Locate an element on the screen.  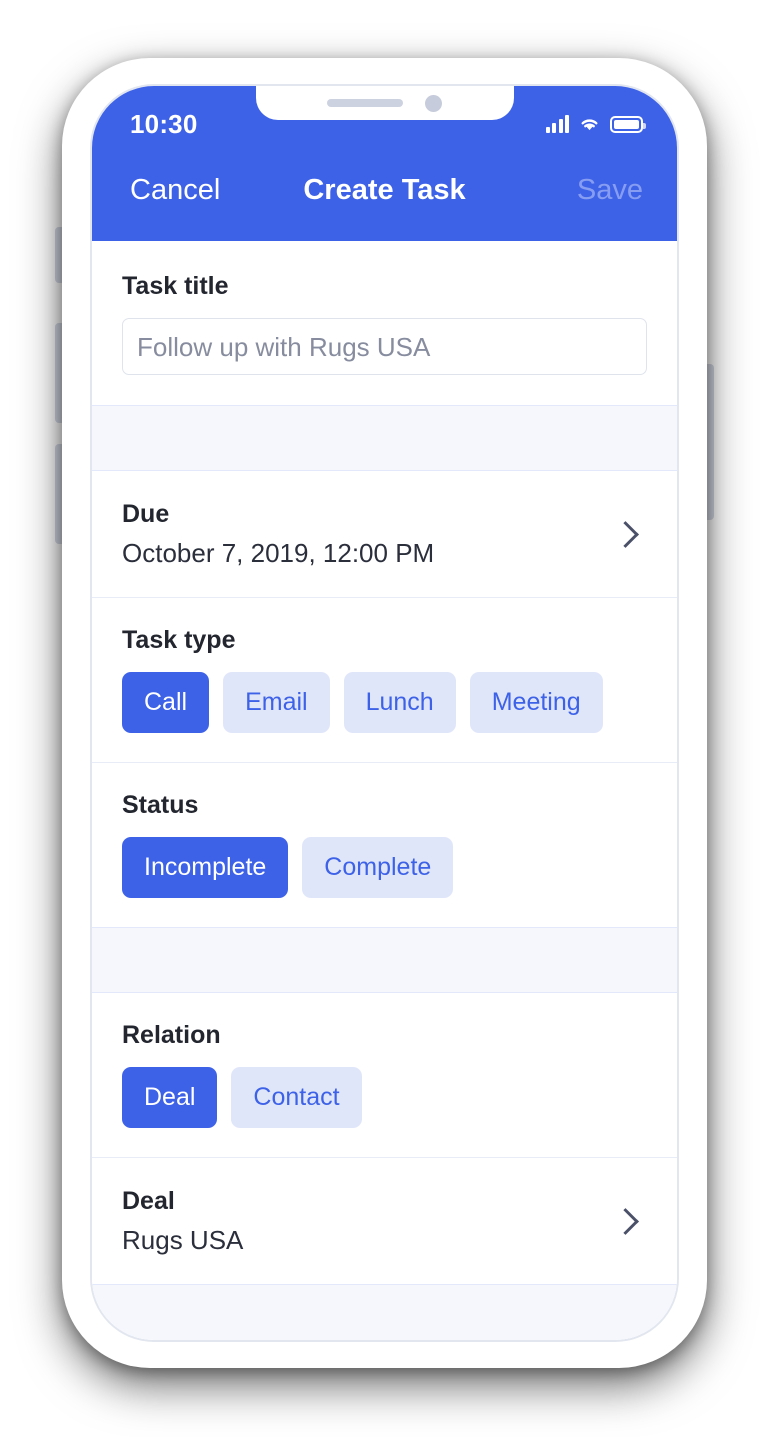
due-row-text: Due October 7, 2019, 12:00 PM is located at coordinates (278, 534).